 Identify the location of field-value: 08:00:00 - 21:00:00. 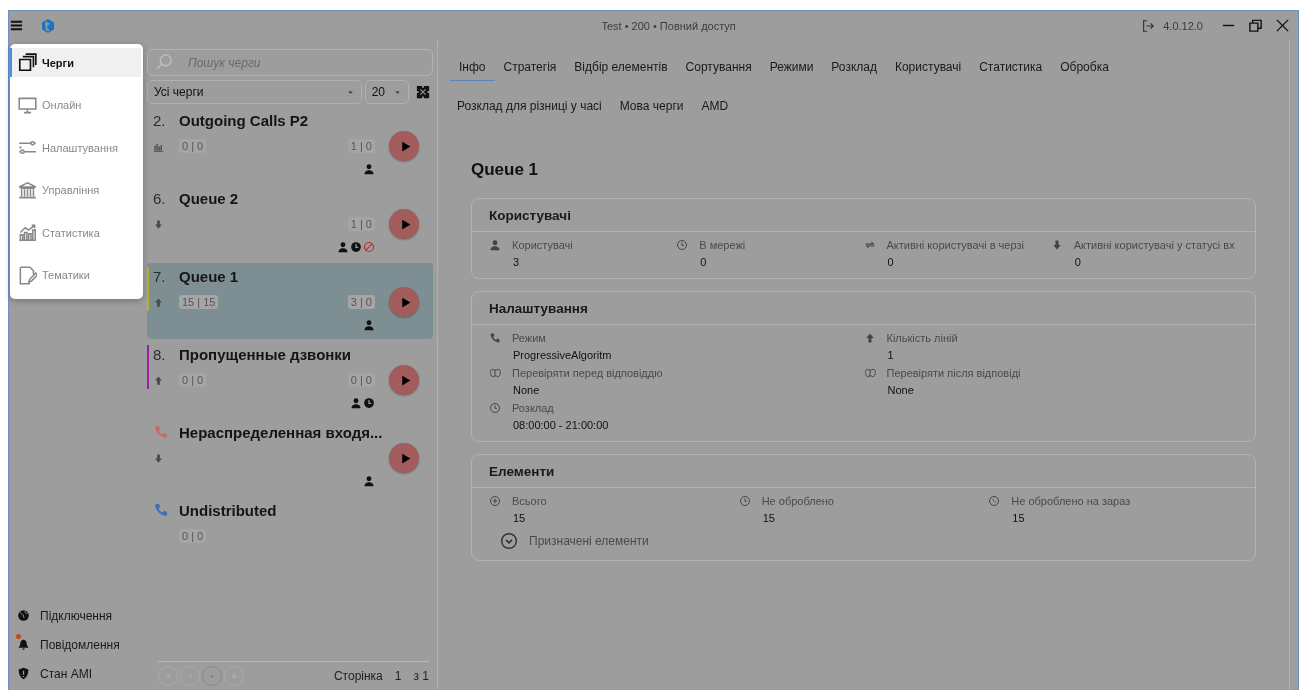
(561, 425).